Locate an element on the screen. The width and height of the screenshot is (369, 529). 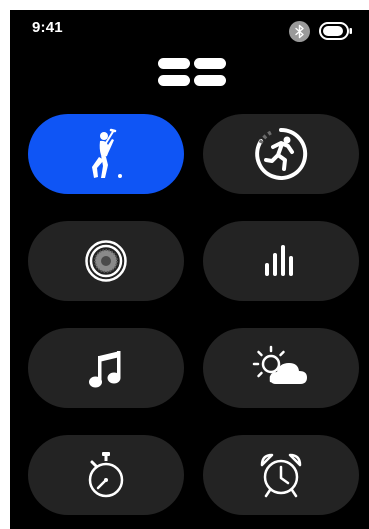
speaker-icon is located at coordinates (106, 261).